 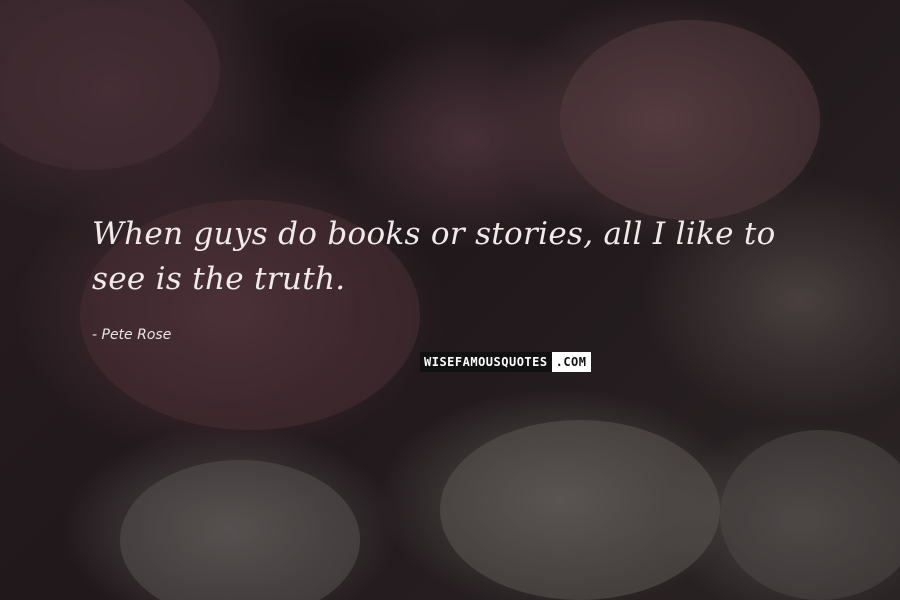 I want to click on quote-author: - Pete Rose, so click(x=132, y=335).